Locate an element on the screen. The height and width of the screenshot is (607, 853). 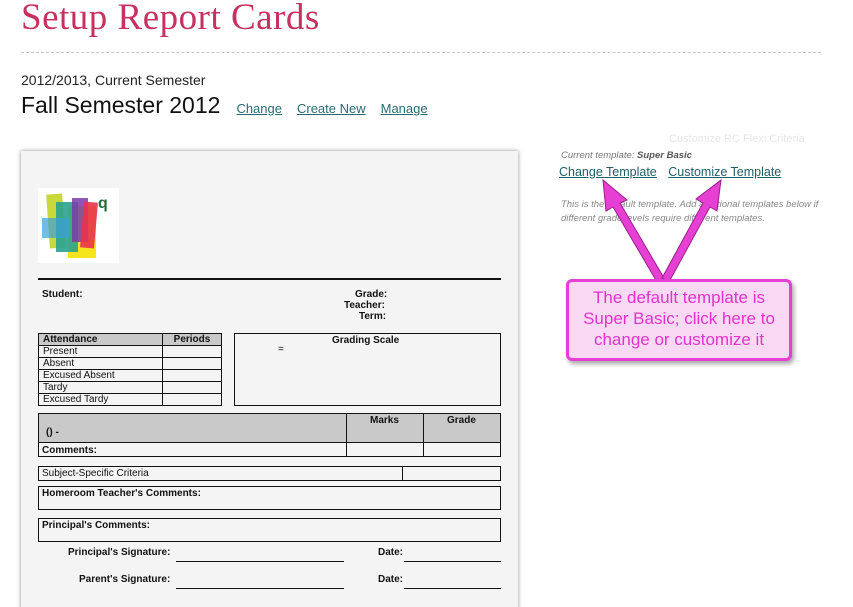
logo-graphic: q is located at coordinates (75, 225).